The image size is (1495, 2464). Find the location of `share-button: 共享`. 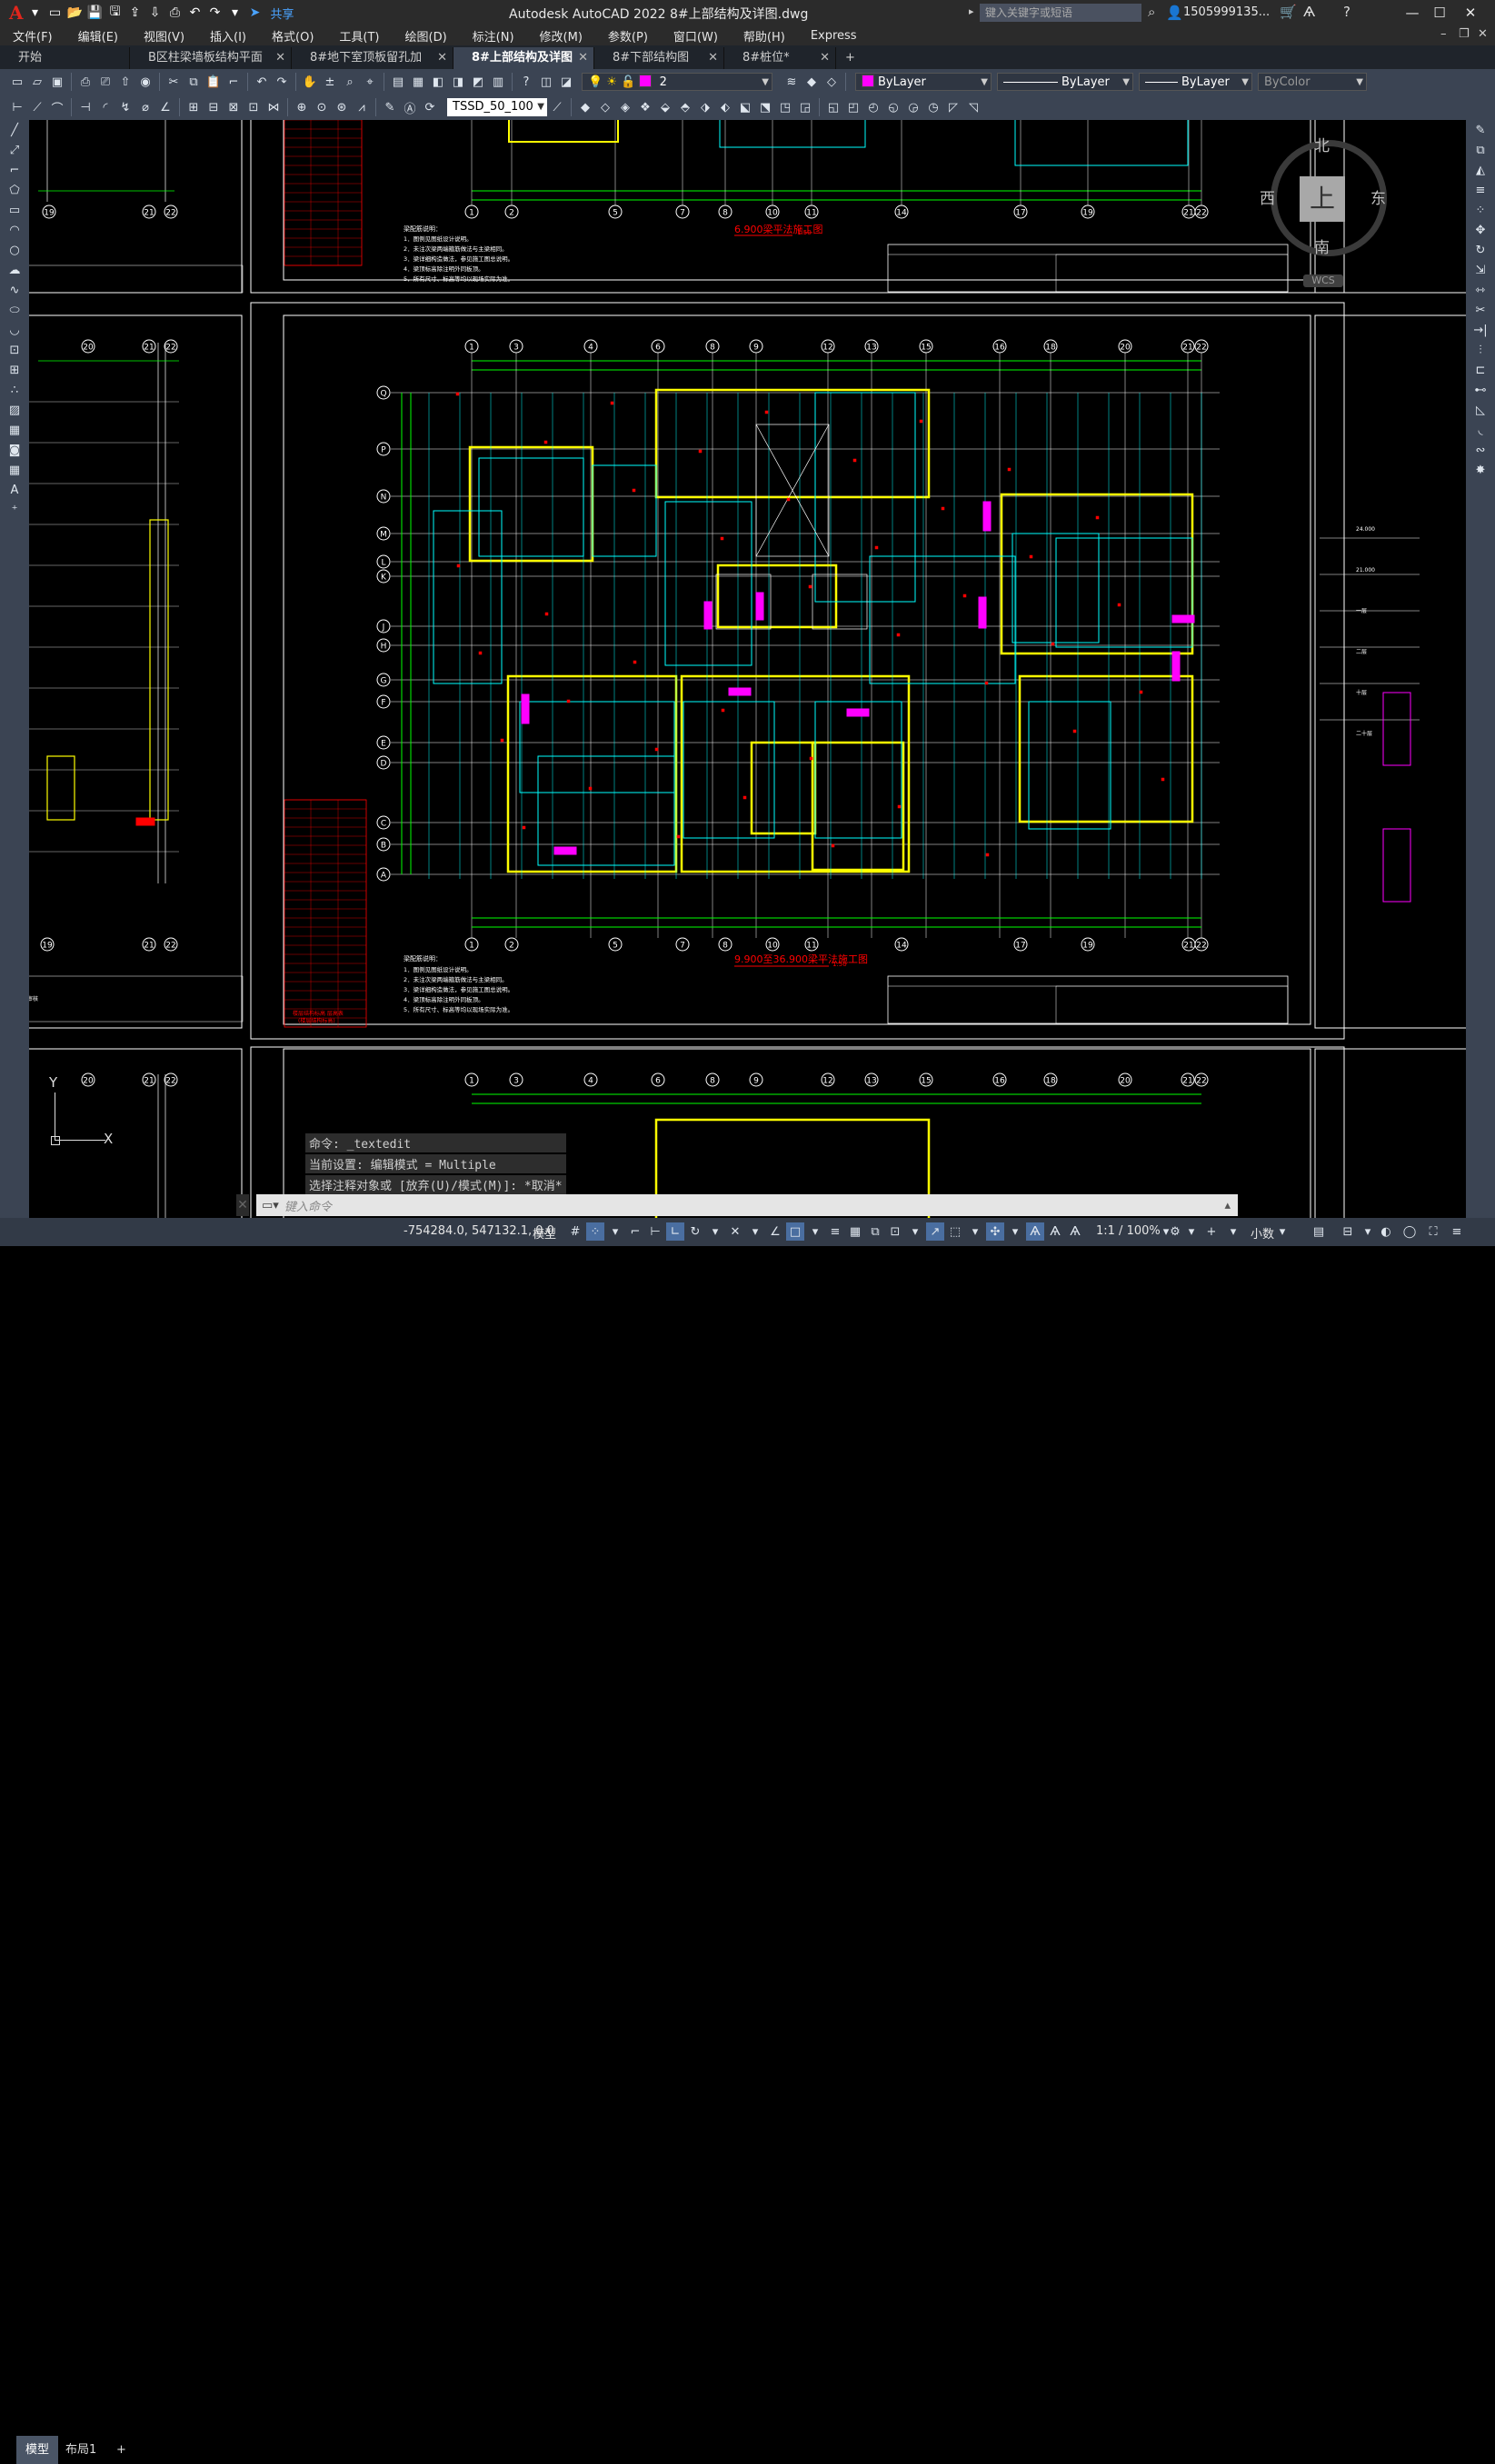

share-button: 共享 is located at coordinates (282, 13).